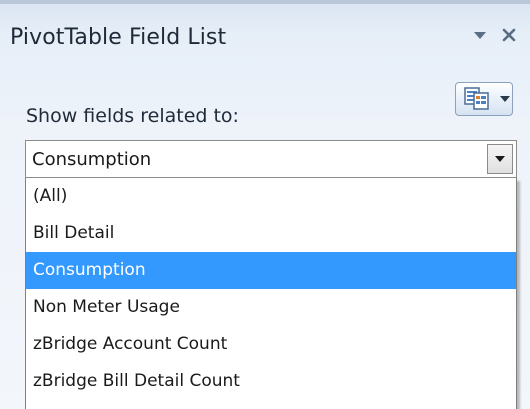  What do you see at coordinates (271, 381) in the screenshot?
I see `option-zbridge-bill-detail-count: zBridge Bill Detail Count` at bounding box center [271, 381].